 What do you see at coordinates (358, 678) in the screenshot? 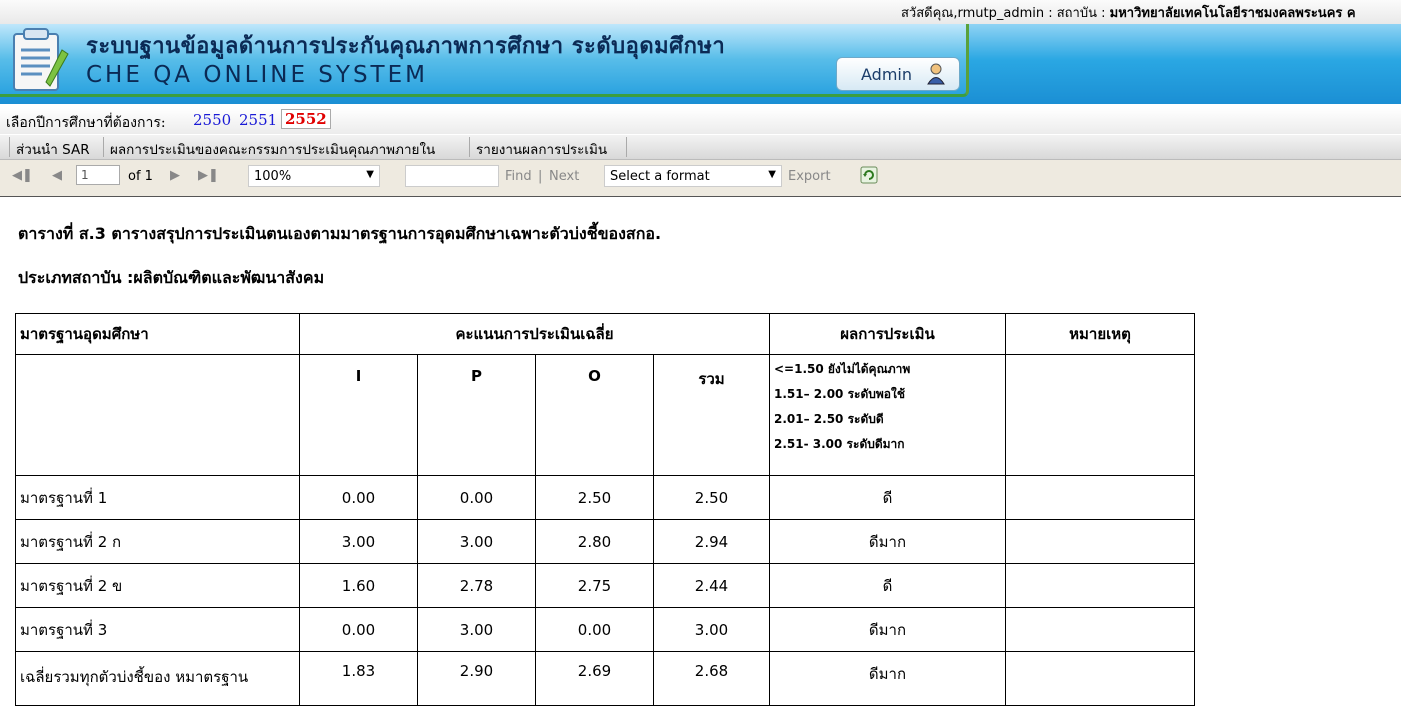
I see `row-i: 1.83` at bounding box center [358, 678].